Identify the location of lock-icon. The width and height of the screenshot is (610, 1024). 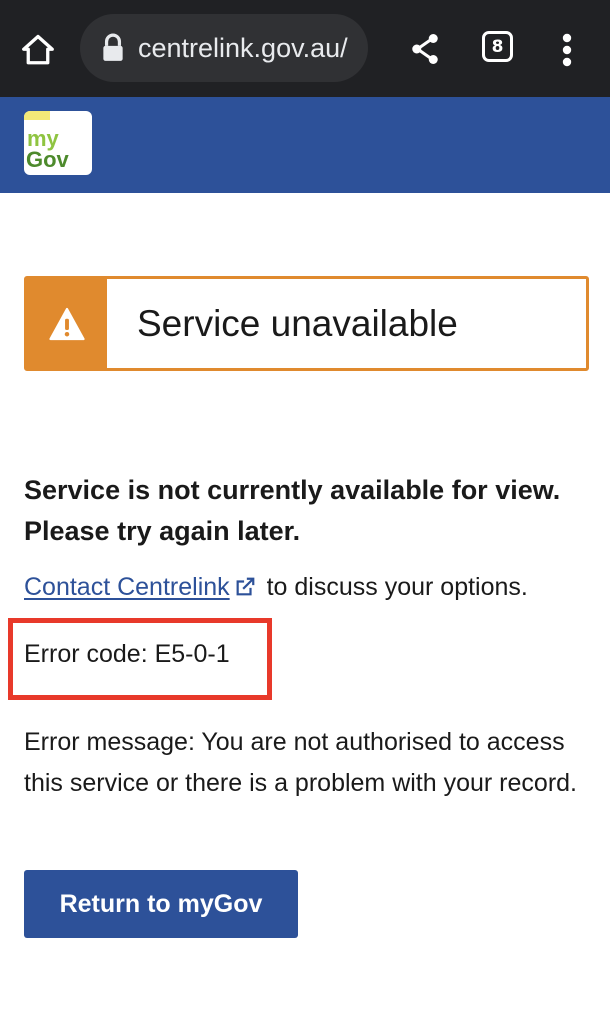
(113, 47).